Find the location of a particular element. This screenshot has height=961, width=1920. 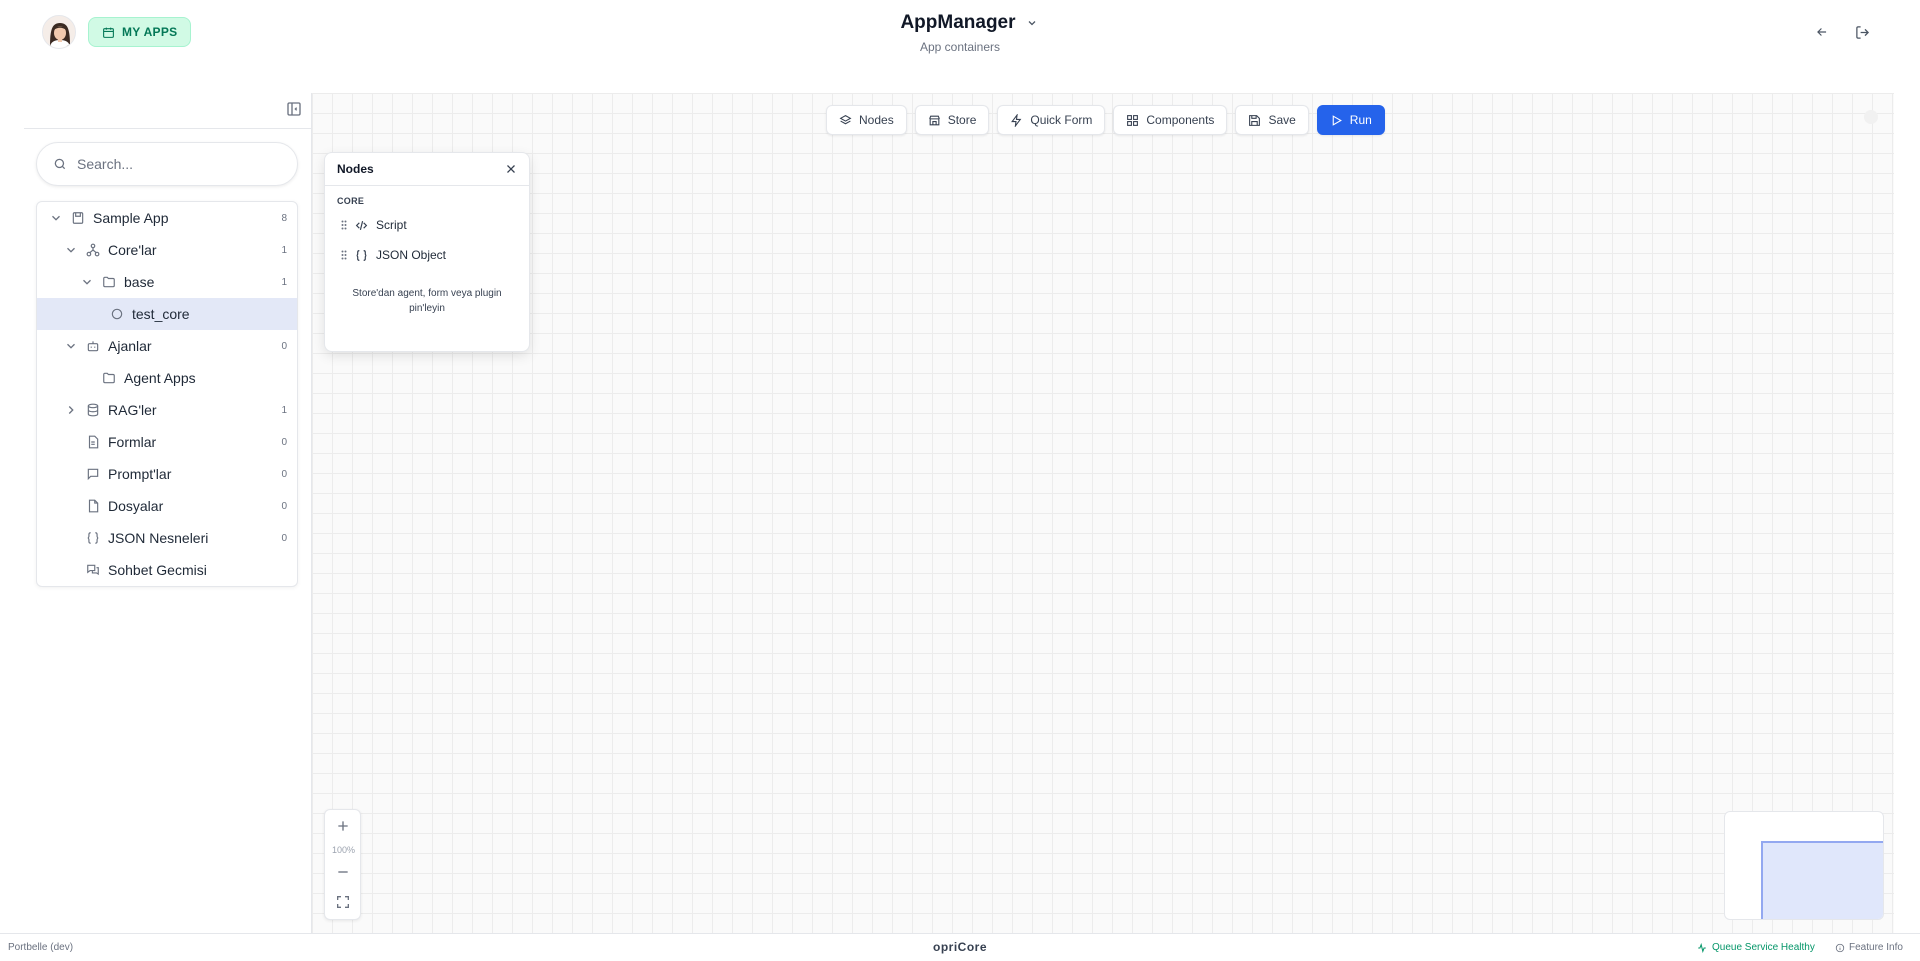

form-icon is located at coordinates (93, 442).